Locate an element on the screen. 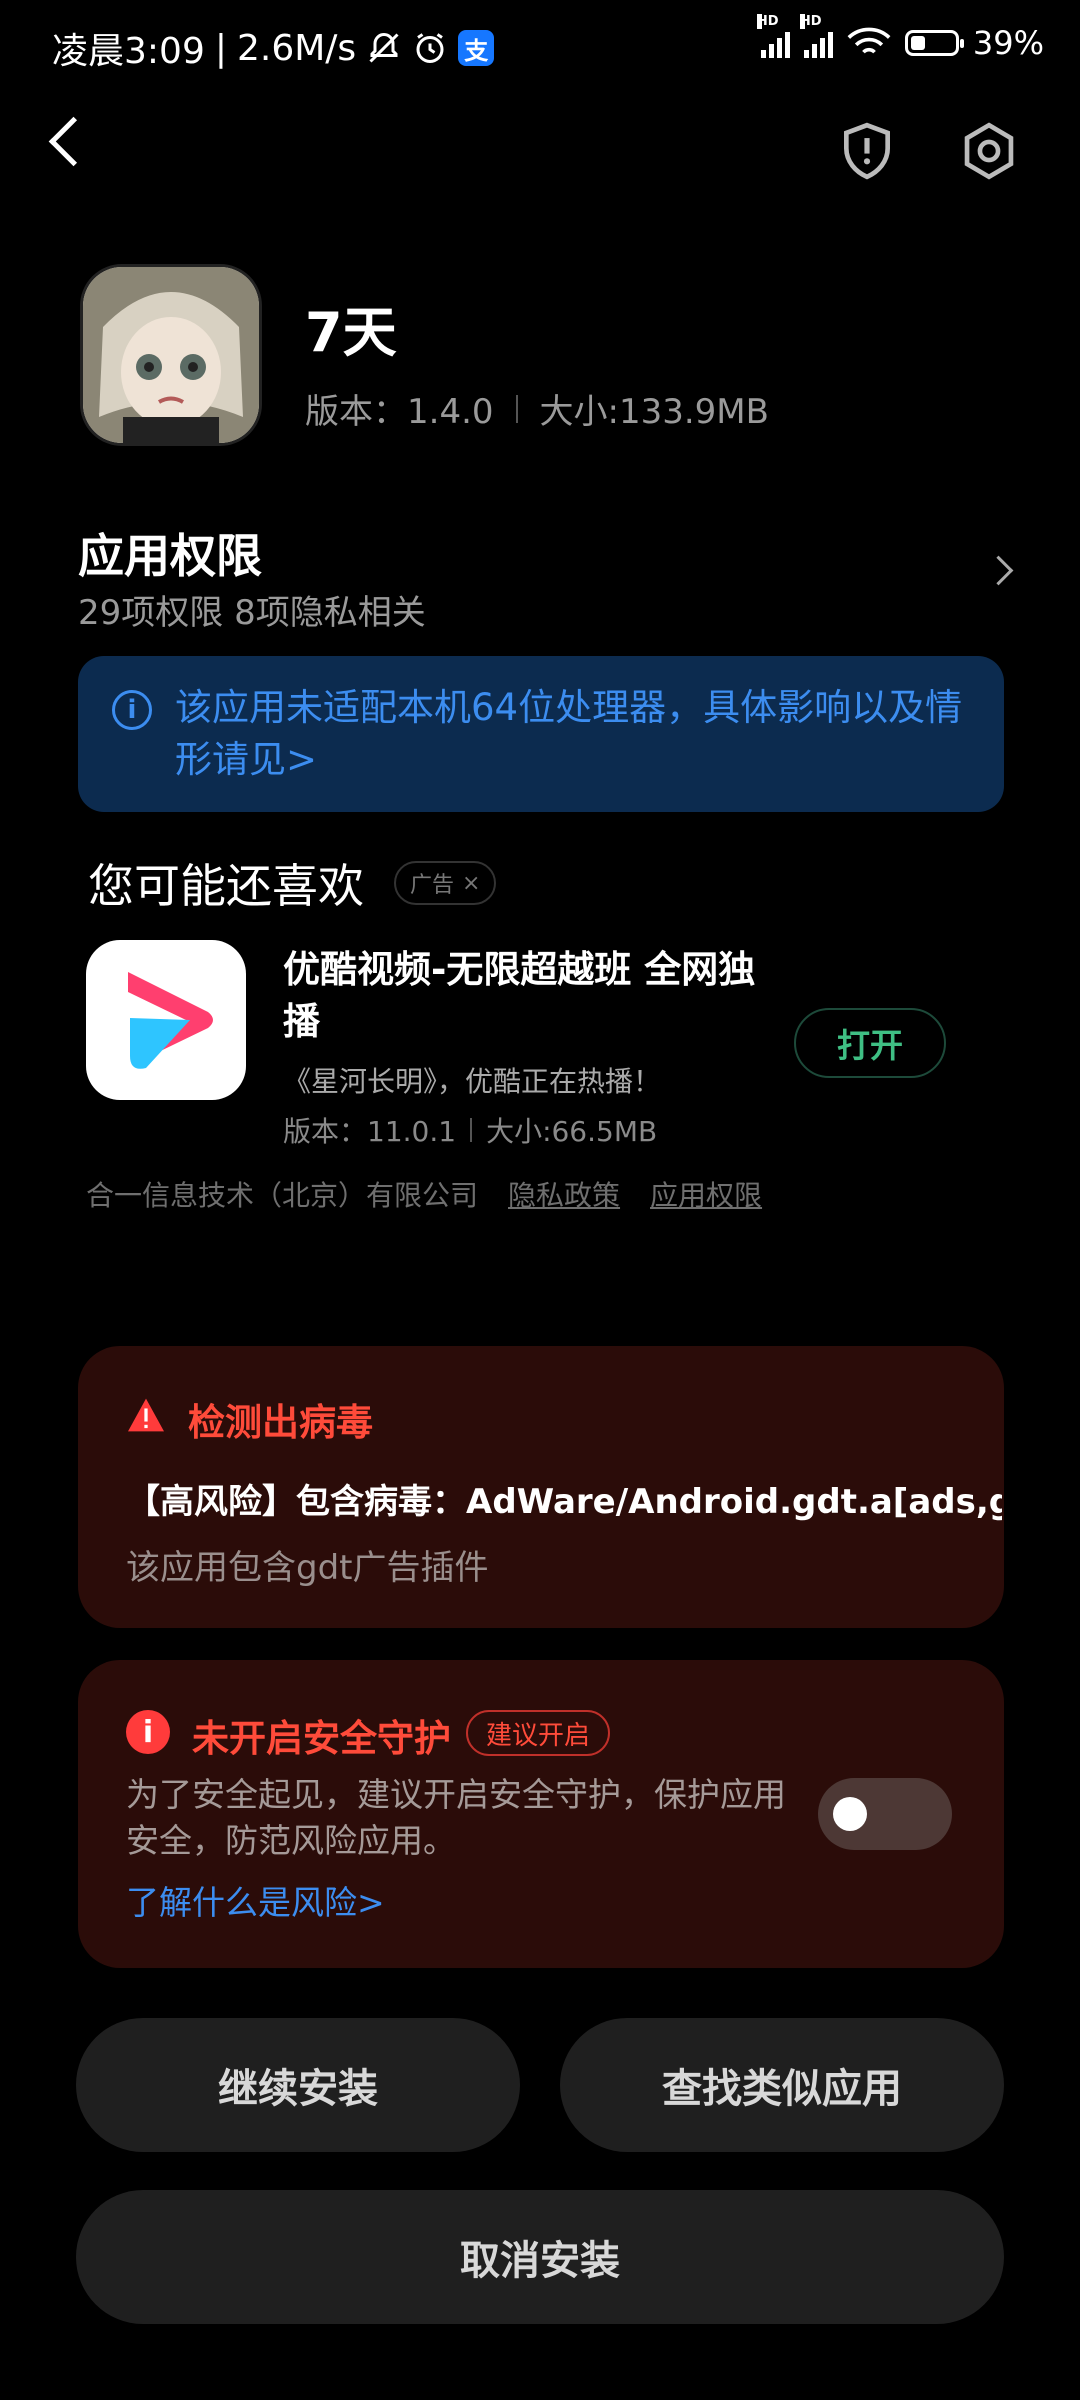 The image size is (1080, 2400). recommend-app-size: 大小:66.5MB is located at coordinates (572, 1131).